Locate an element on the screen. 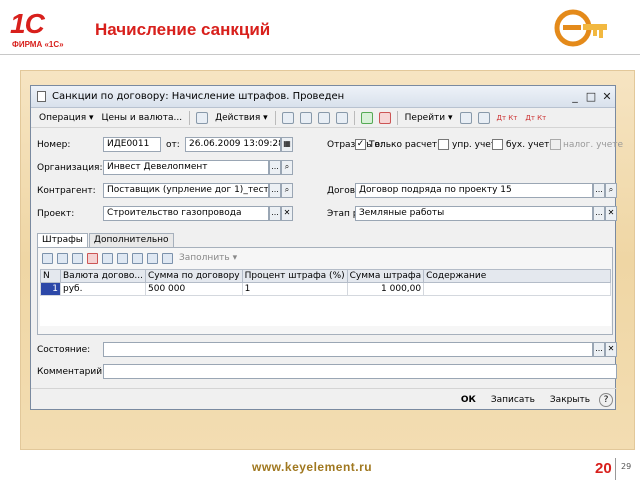  tab-additional: Дополнительно is located at coordinates (131, 240).